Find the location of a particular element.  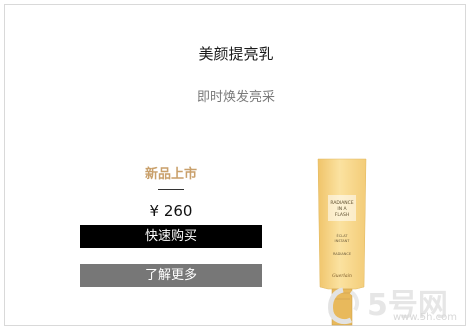

tube-line3: FLASH is located at coordinates (342, 215).